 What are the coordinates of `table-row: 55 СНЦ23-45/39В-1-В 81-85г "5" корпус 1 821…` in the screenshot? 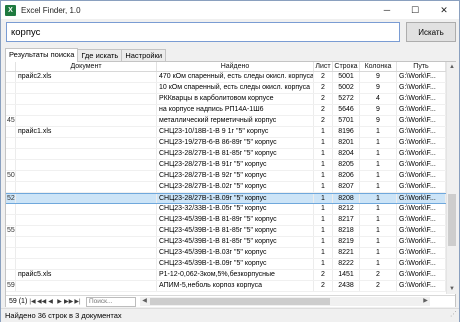 It's located at (226, 231).